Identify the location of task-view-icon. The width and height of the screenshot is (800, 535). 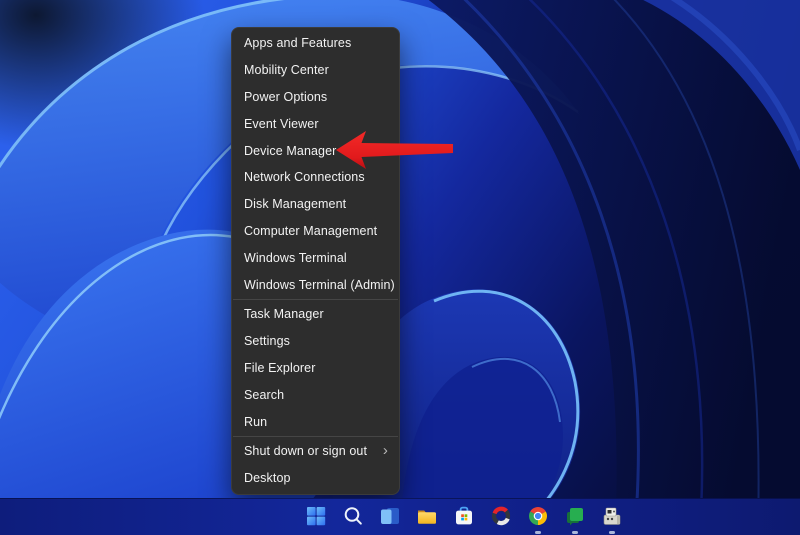
(390, 516).